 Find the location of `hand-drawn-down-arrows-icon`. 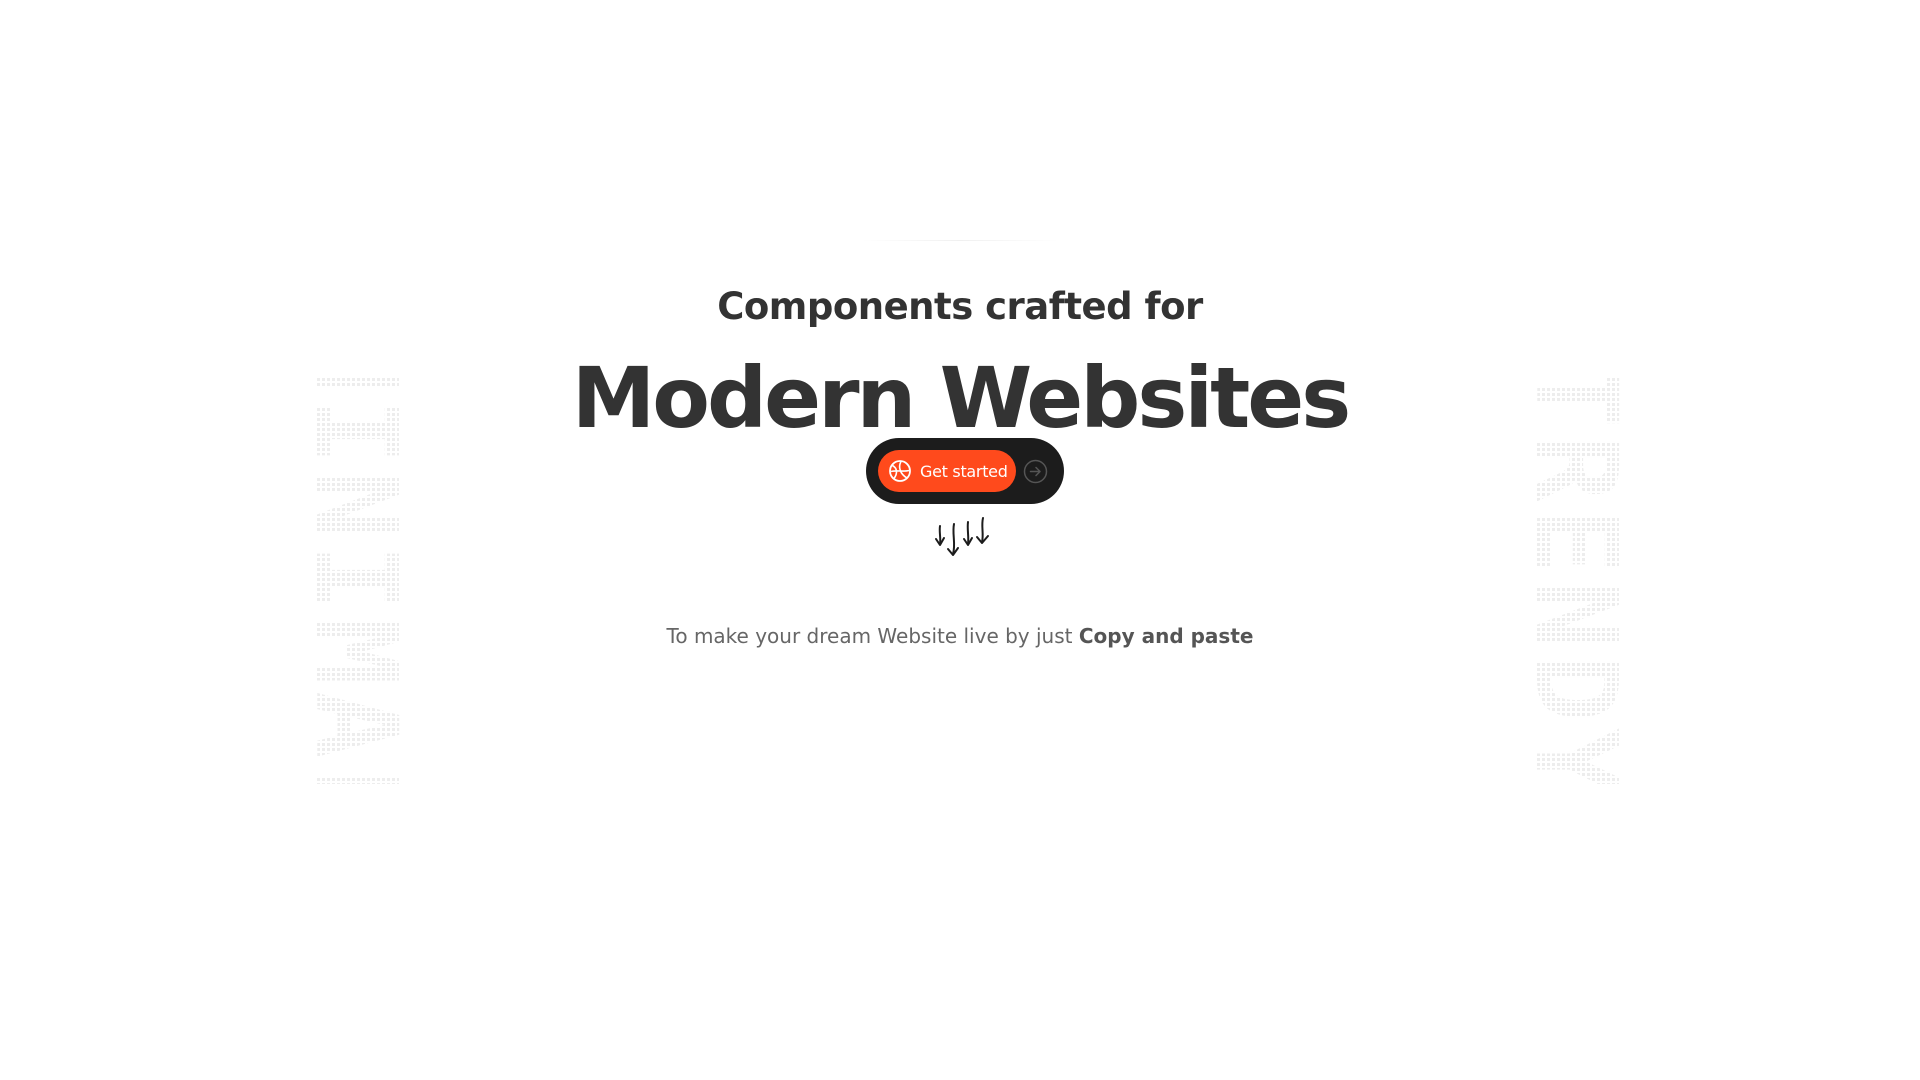

hand-drawn-down-arrows-icon is located at coordinates (962, 536).